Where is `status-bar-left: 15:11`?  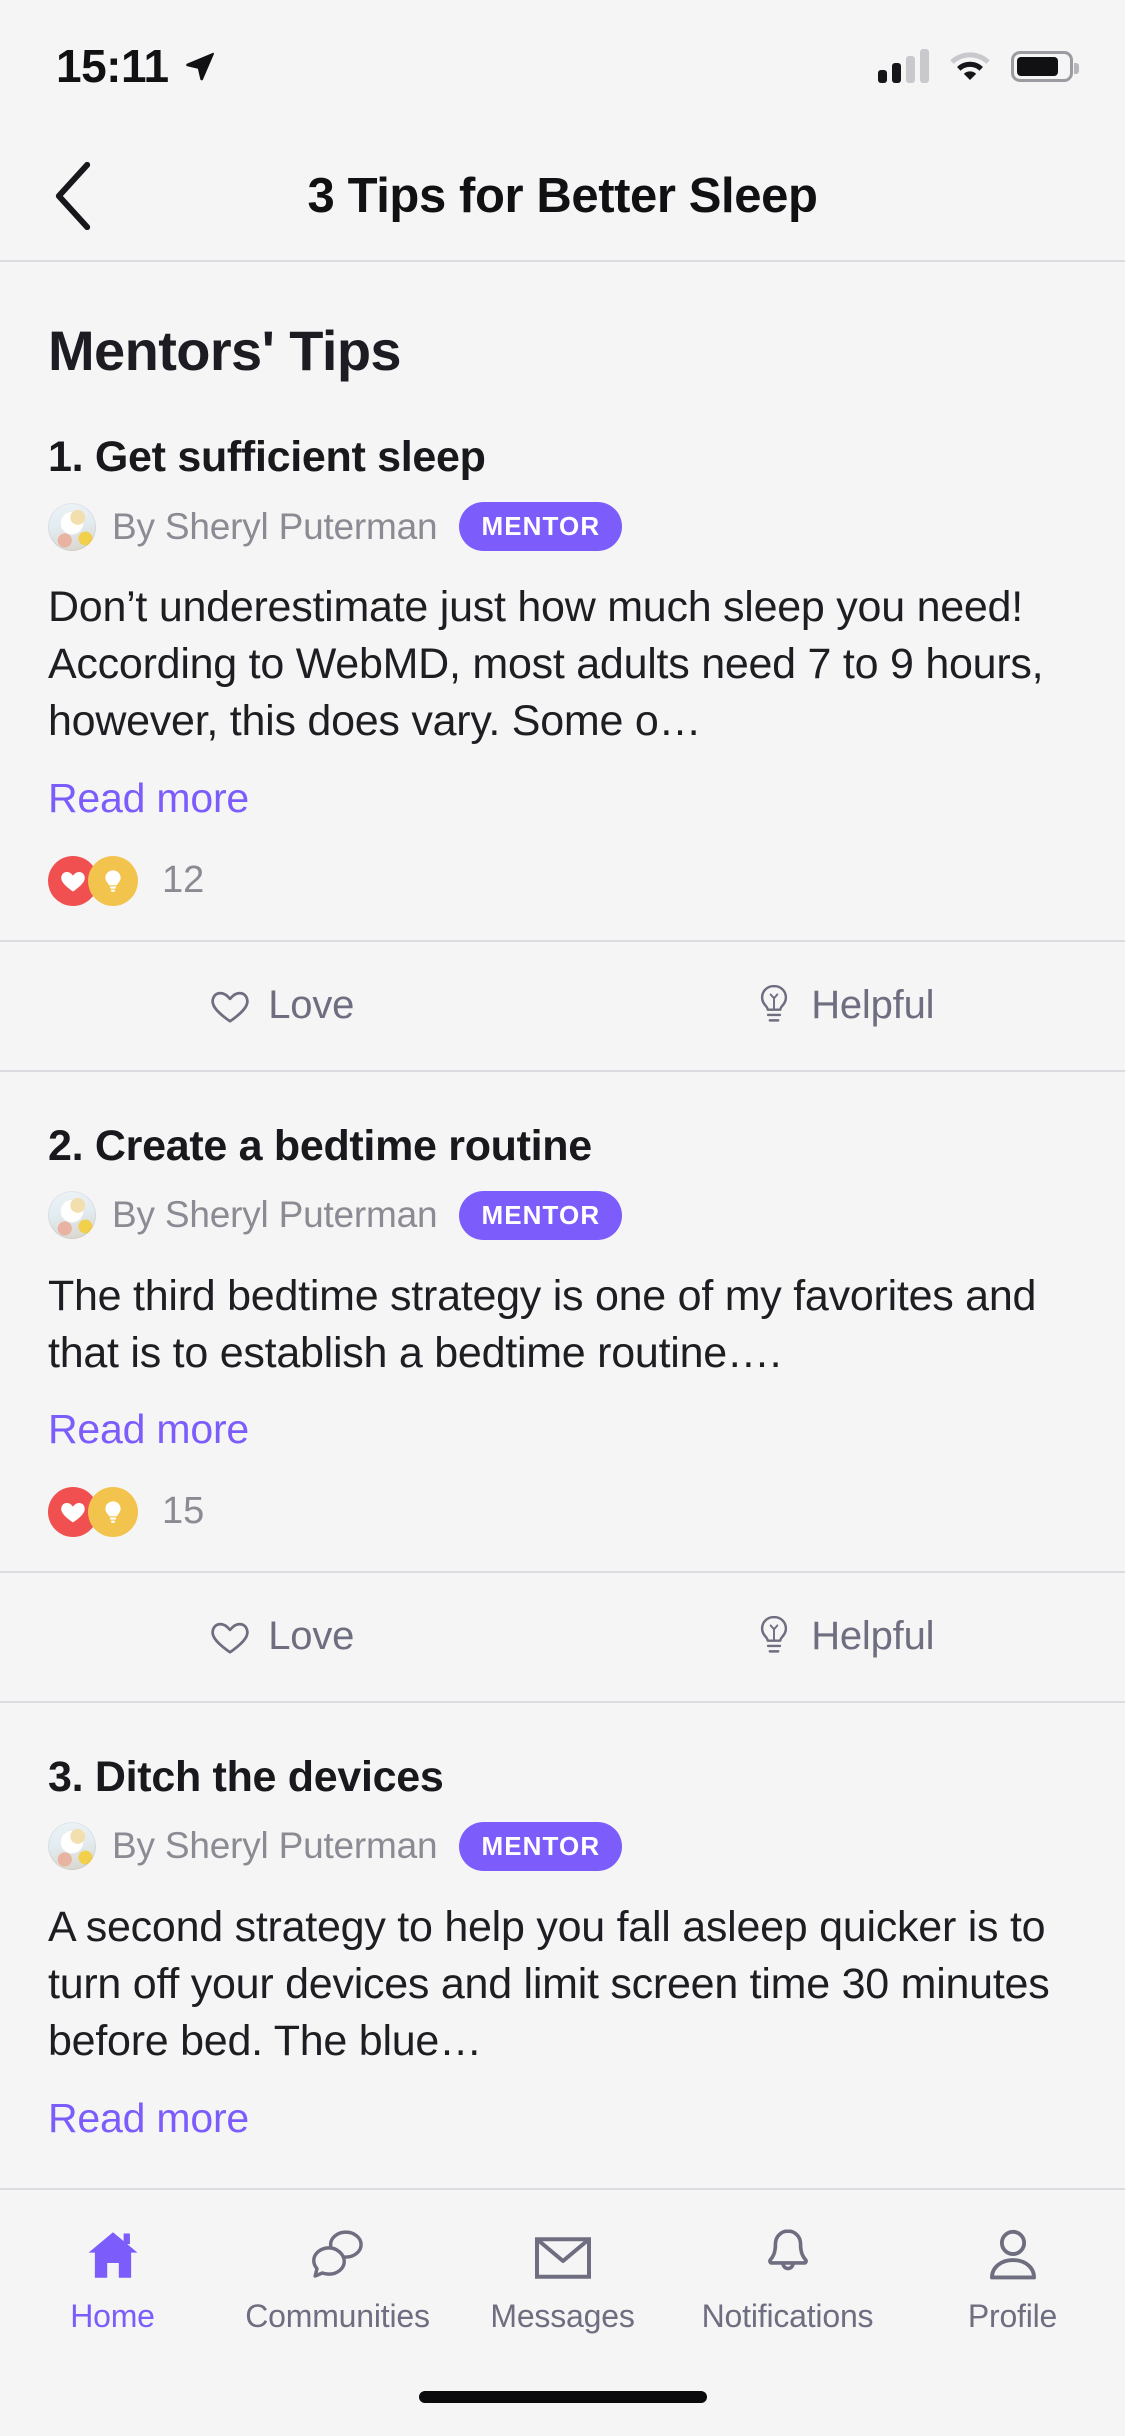 status-bar-left: 15:11 is located at coordinates (136, 66).